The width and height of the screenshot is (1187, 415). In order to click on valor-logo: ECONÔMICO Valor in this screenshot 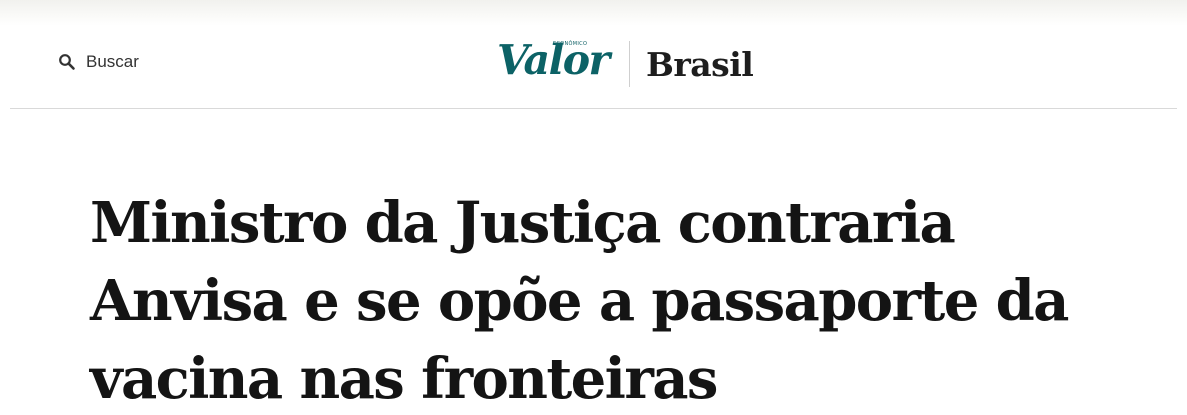, I will do `click(552, 64)`.